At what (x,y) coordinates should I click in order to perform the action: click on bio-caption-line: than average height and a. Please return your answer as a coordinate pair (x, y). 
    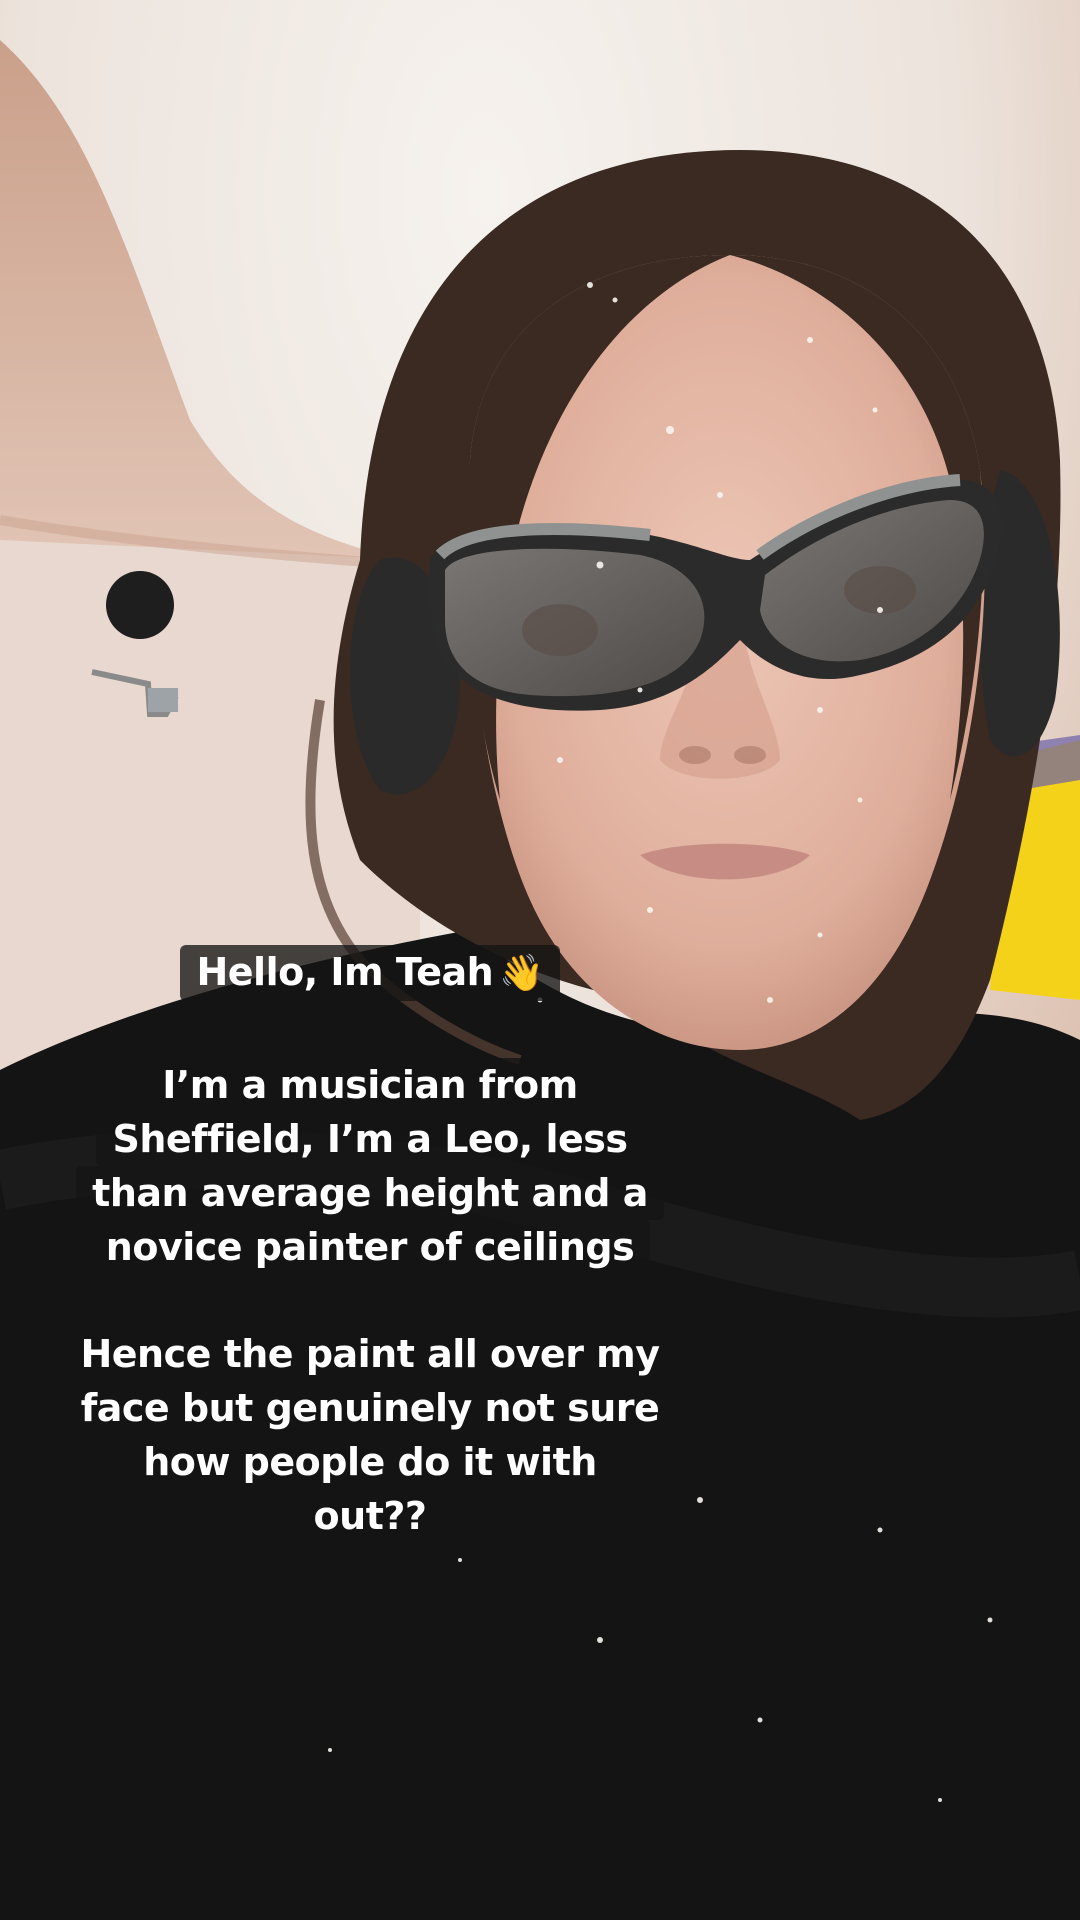
    Looking at the image, I should click on (370, 1193).